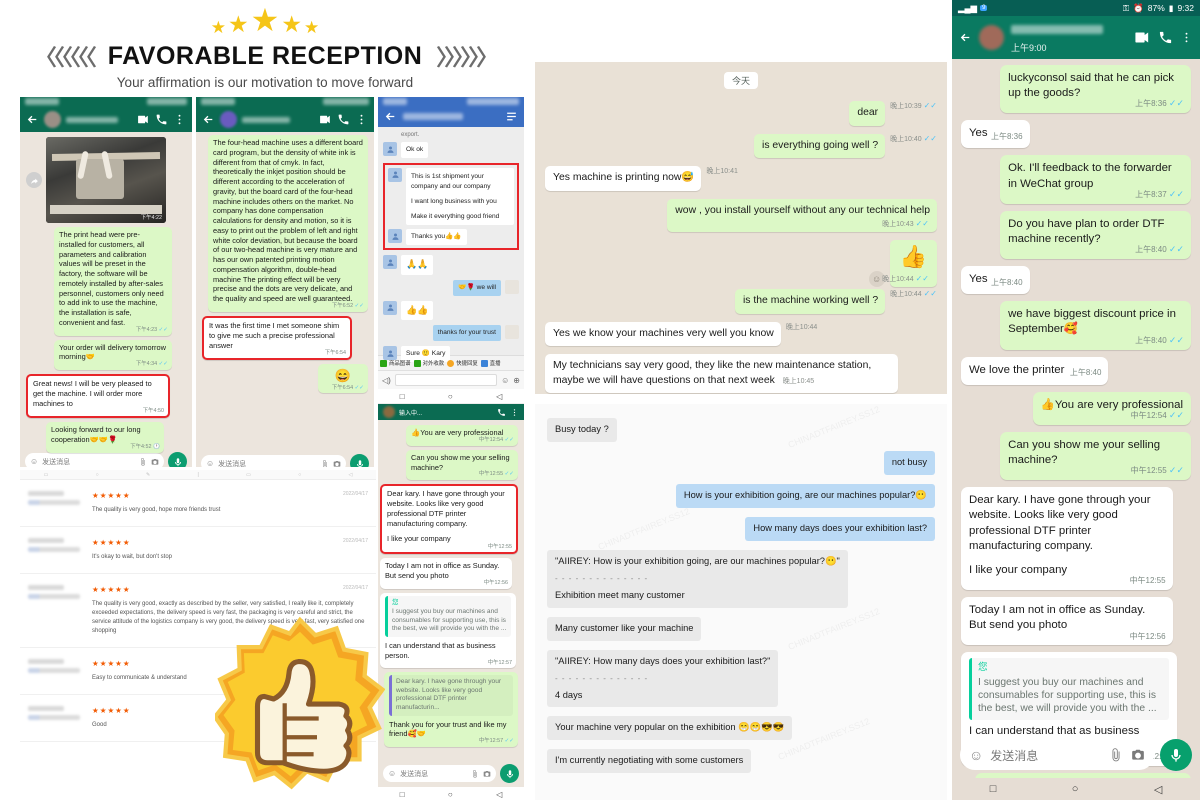 Image resolution: width=1200 pixels, height=805 pixels. I want to click on message-row: Yes 上午8:36, so click(1076, 134).